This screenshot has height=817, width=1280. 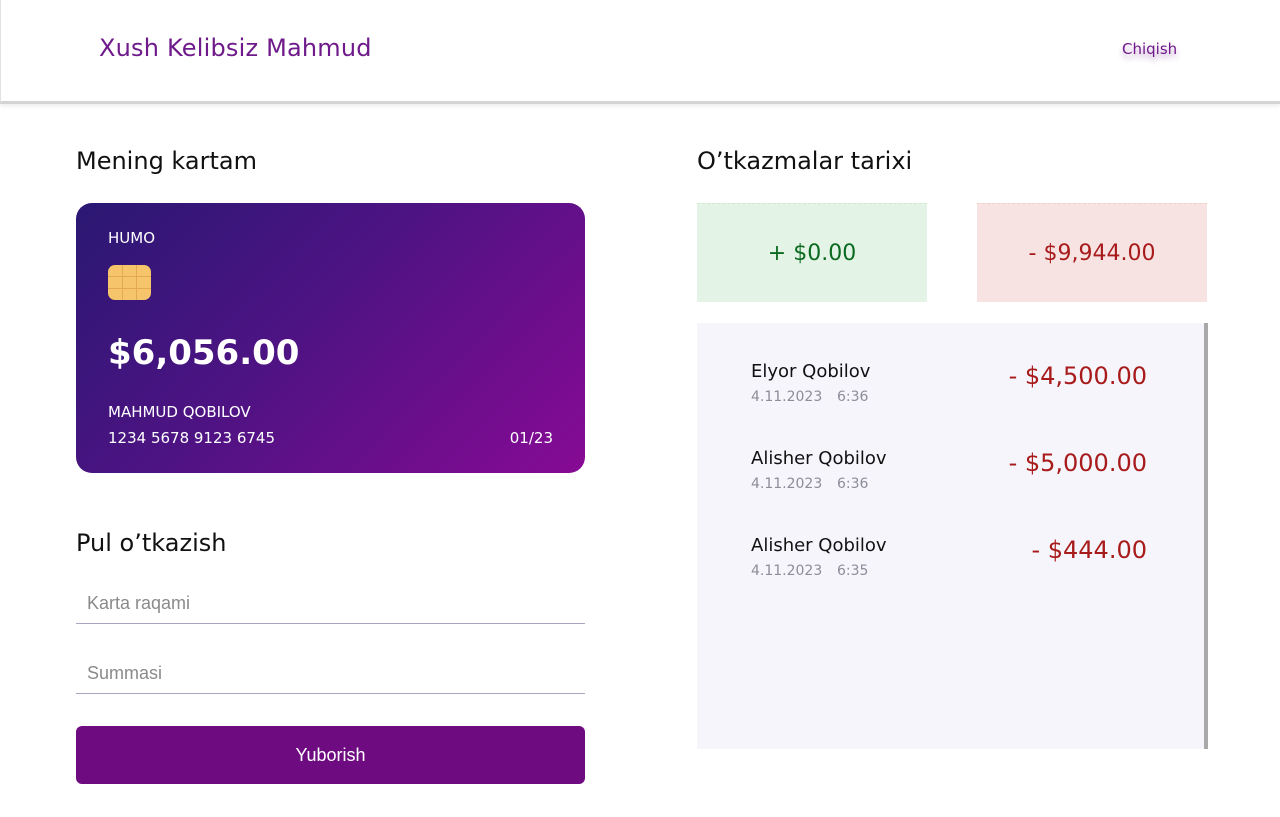 What do you see at coordinates (330, 755) in the screenshot?
I see `send-button: Yuborish` at bounding box center [330, 755].